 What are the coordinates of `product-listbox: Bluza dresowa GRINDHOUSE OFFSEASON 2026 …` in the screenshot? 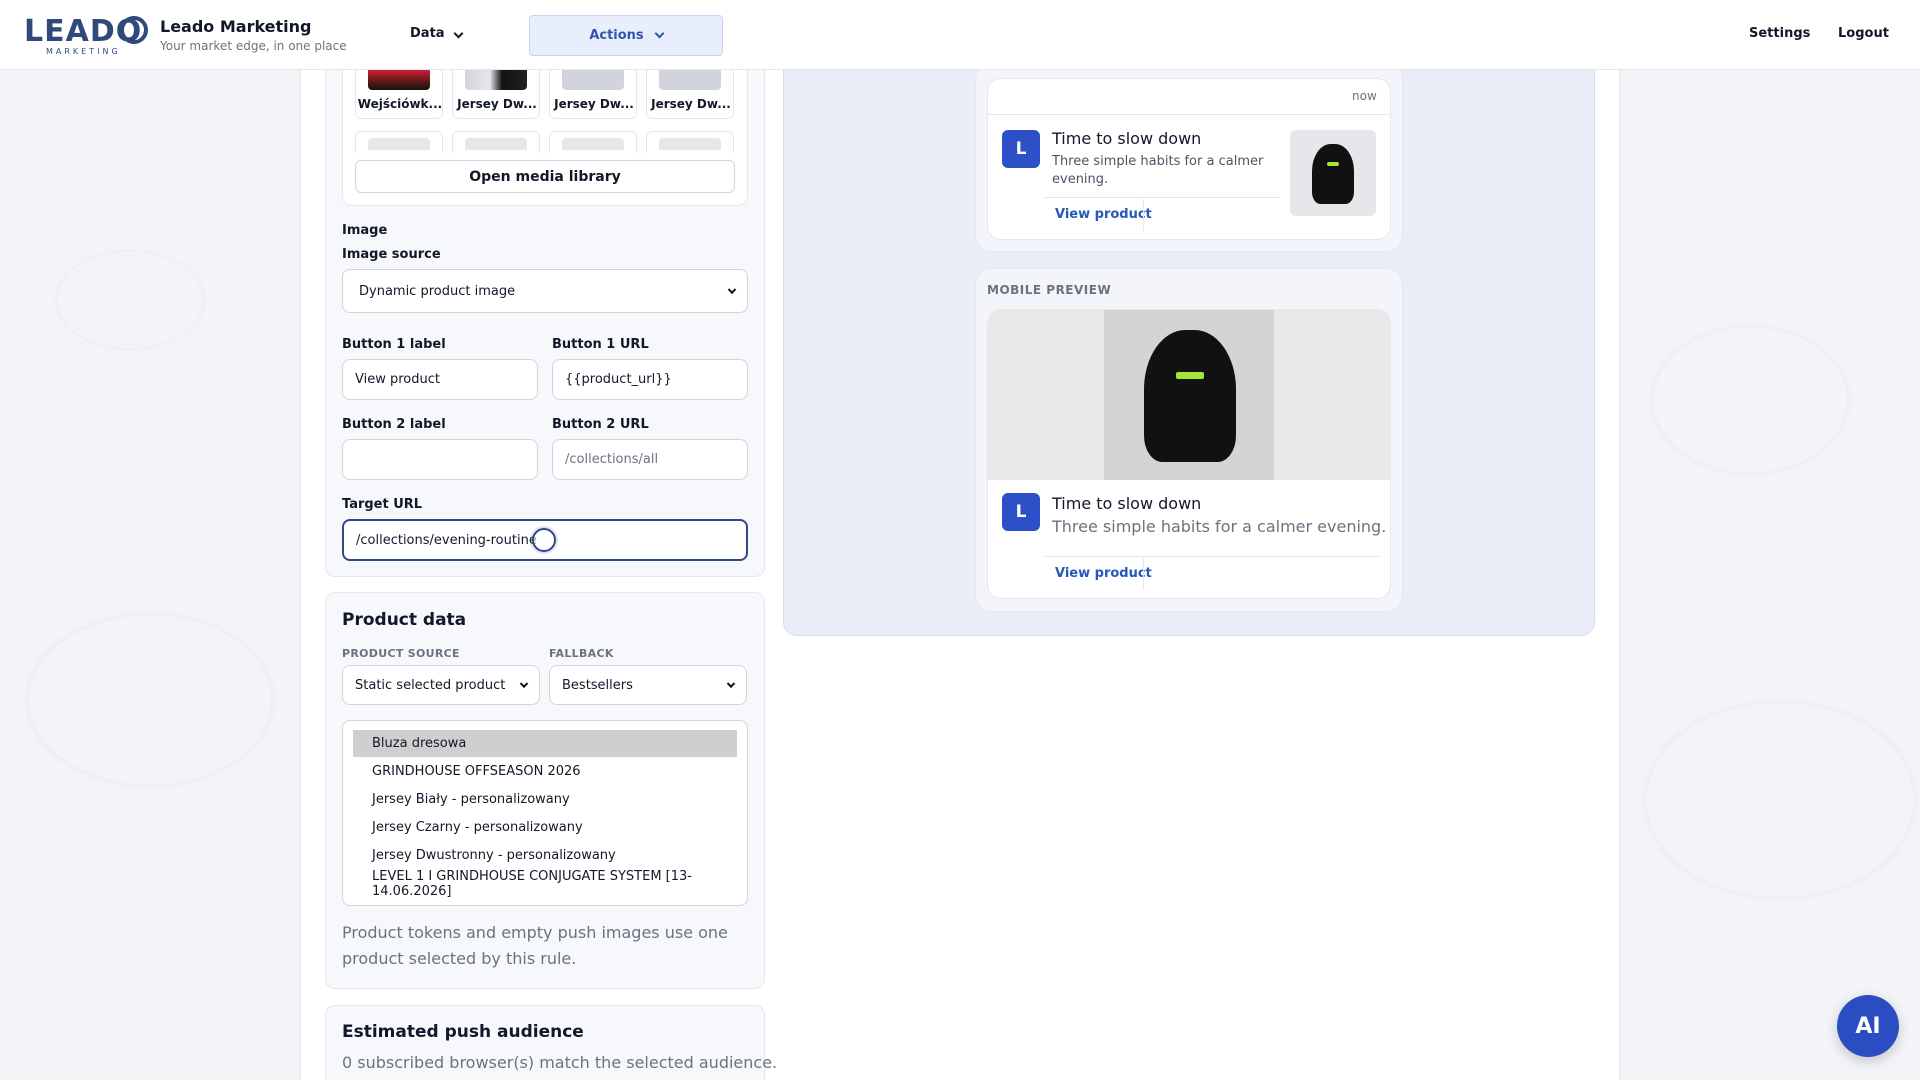 It's located at (545, 813).